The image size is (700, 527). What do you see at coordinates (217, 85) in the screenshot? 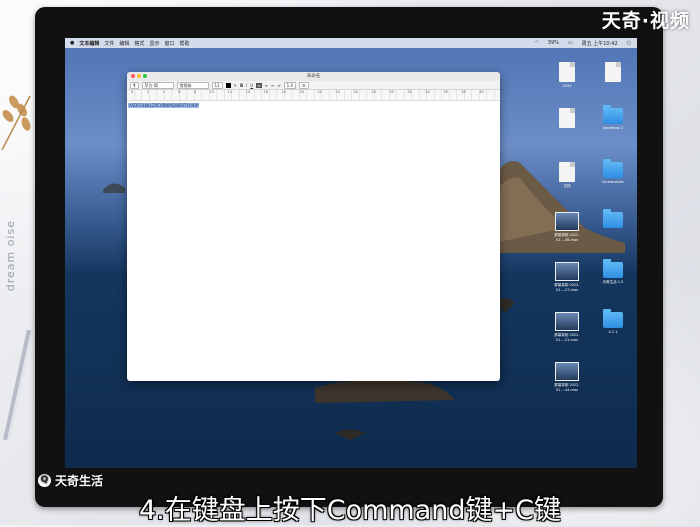
I see `font-size-select: 12` at bounding box center [217, 85].